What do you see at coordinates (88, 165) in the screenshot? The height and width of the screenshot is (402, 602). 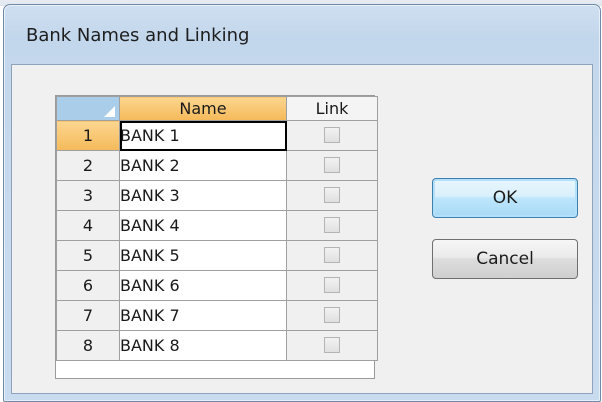 I see `row-header: 2` at bounding box center [88, 165].